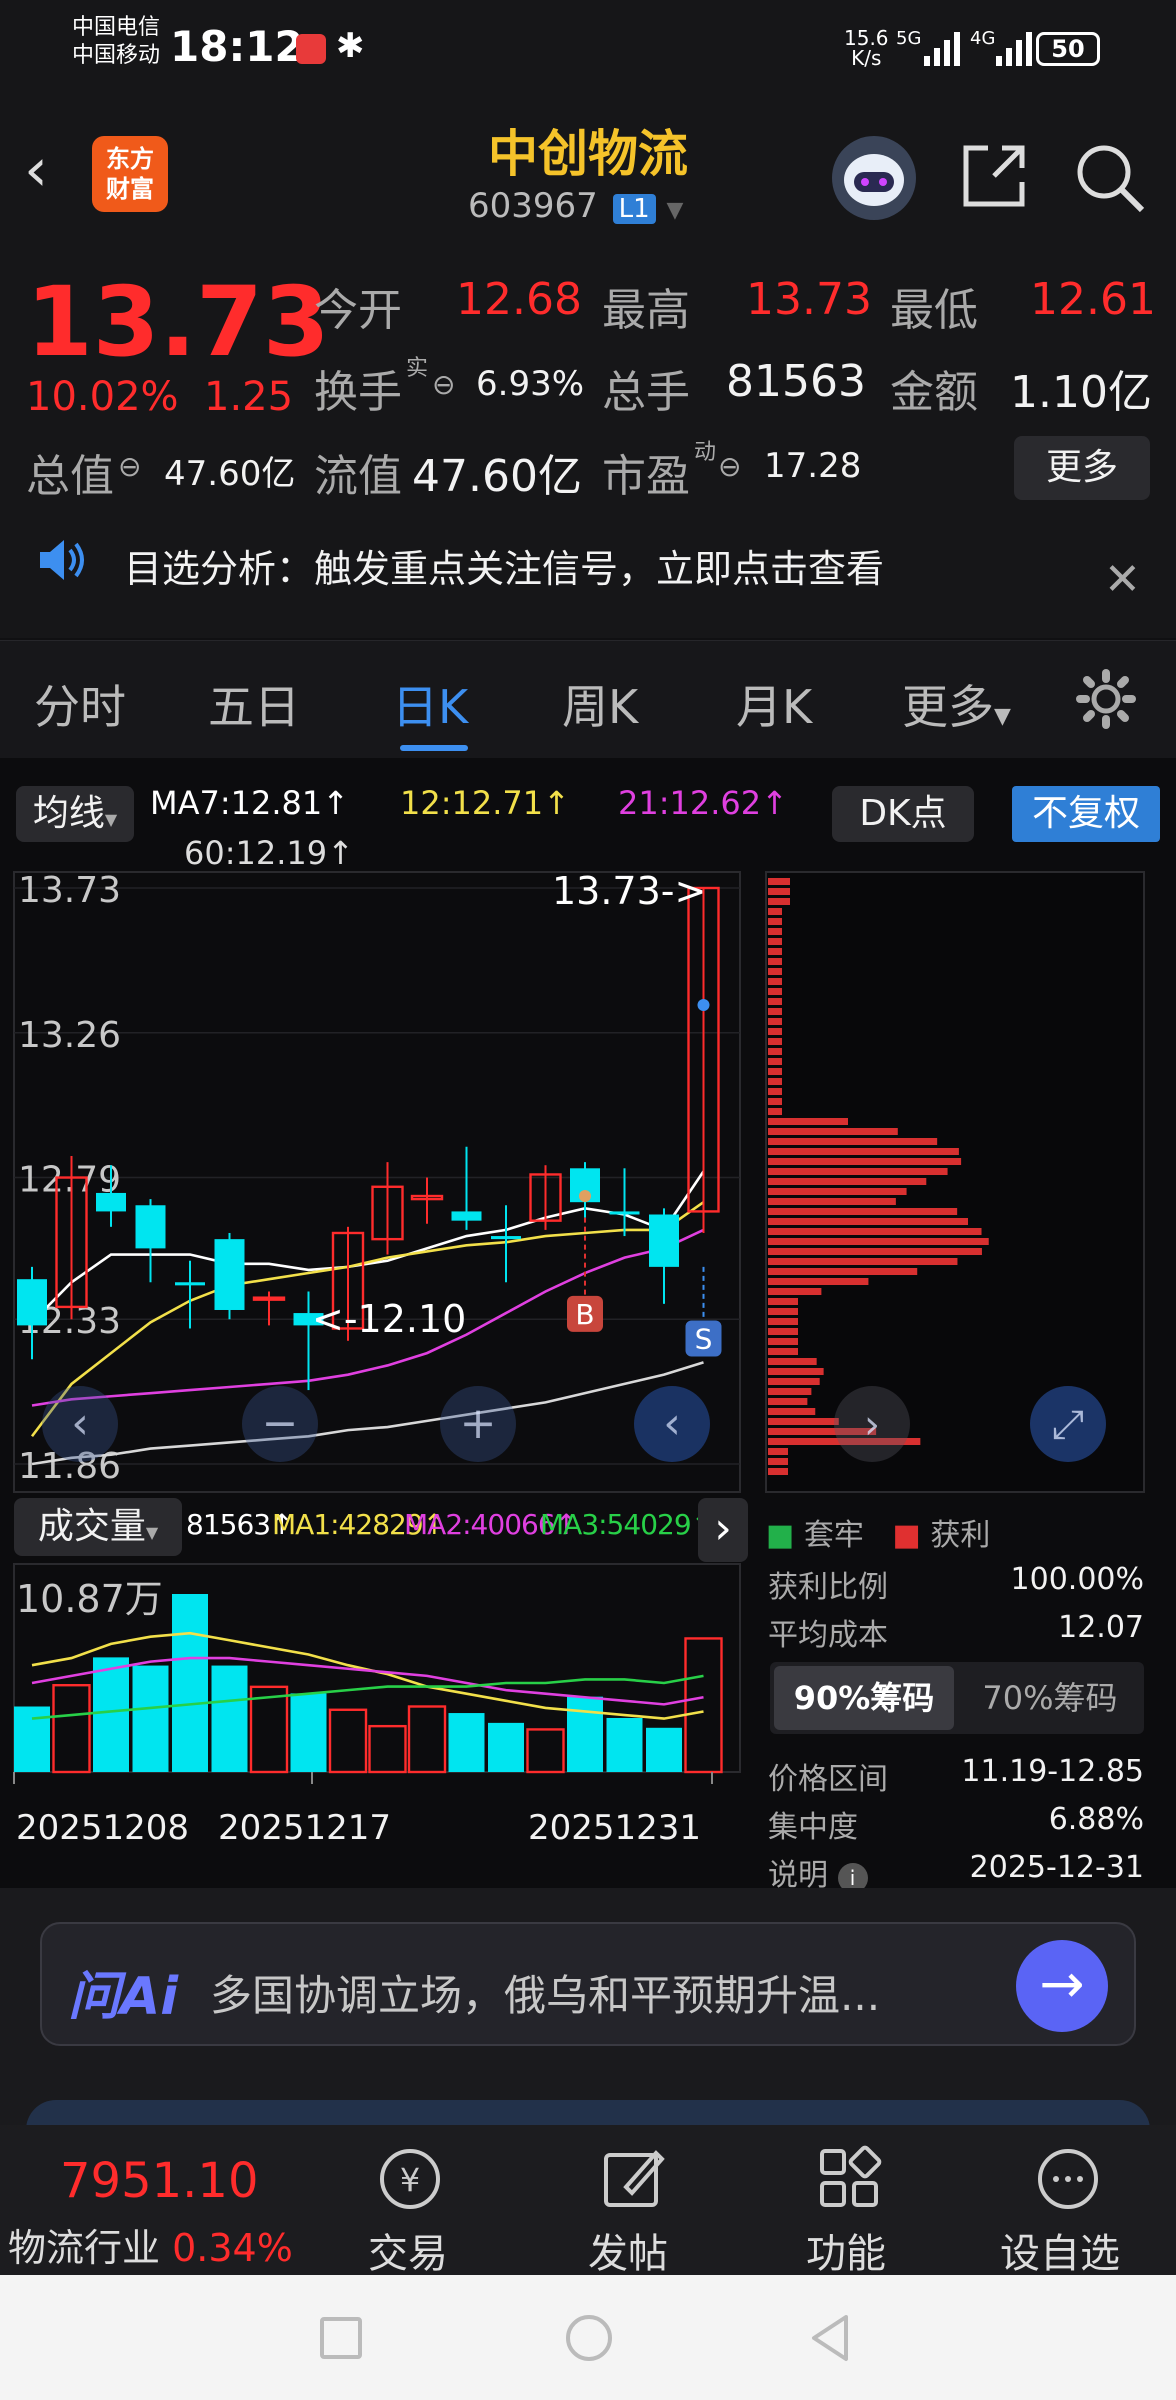  What do you see at coordinates (1062, 1986) in the screenshot?
I see `arrow-right-icon: →` at bounding box center [1062, 1986].